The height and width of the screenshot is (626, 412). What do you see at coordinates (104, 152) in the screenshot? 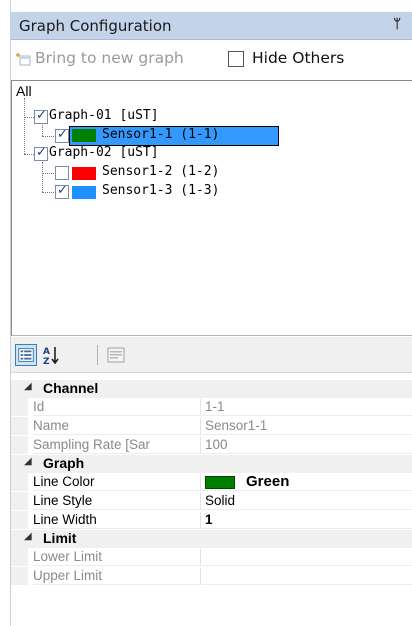
I see `tree-item-graph-02: Graph-02 [uST]` at bounding box center [104, 152].